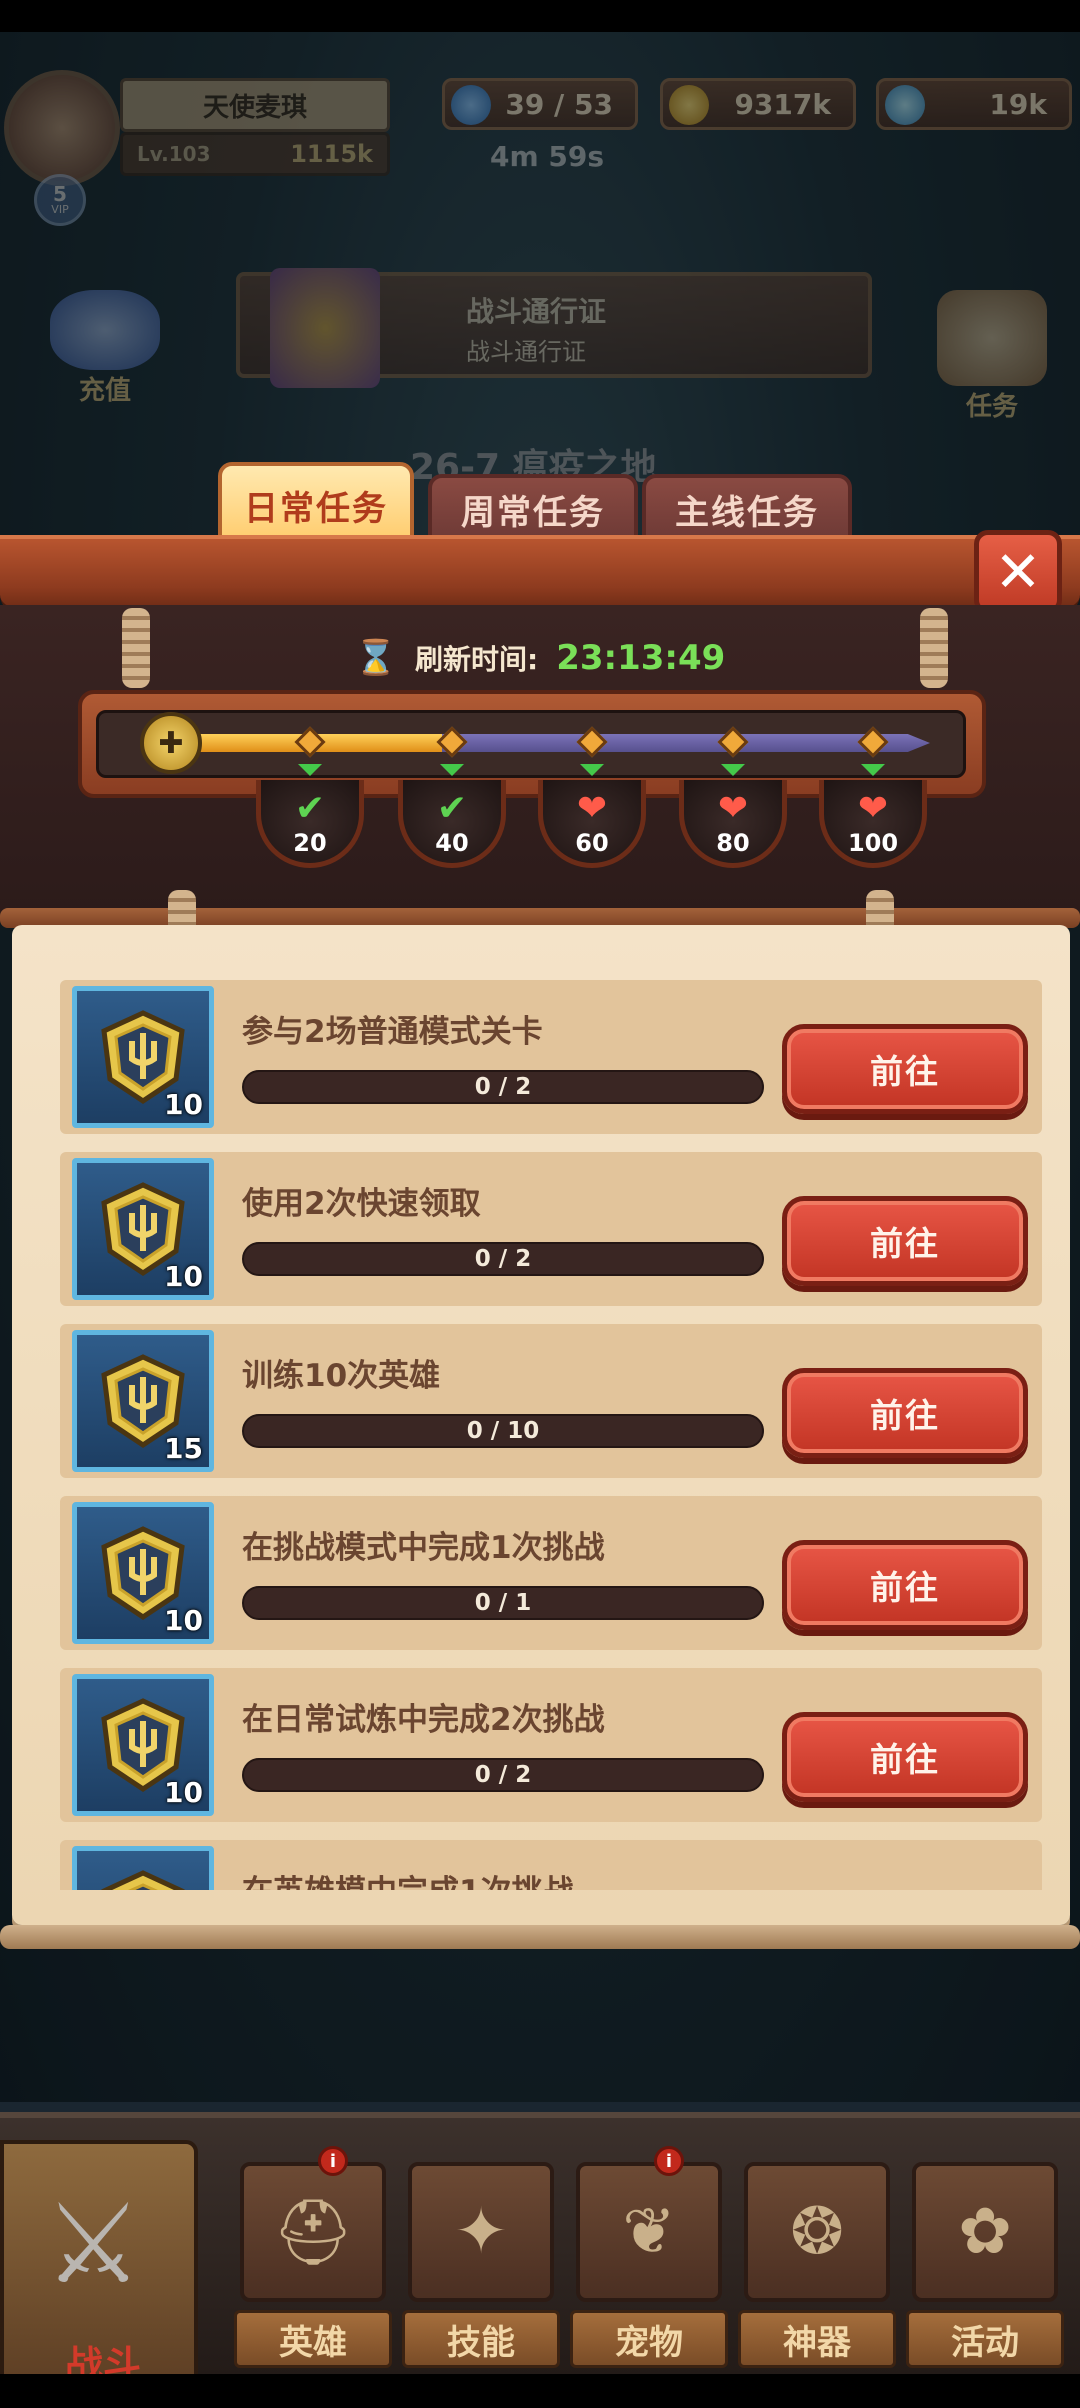 This screenshot has height=2408, width=1080. I want to click on task-progress-bar: 0 / 10, so click(503, 1431).